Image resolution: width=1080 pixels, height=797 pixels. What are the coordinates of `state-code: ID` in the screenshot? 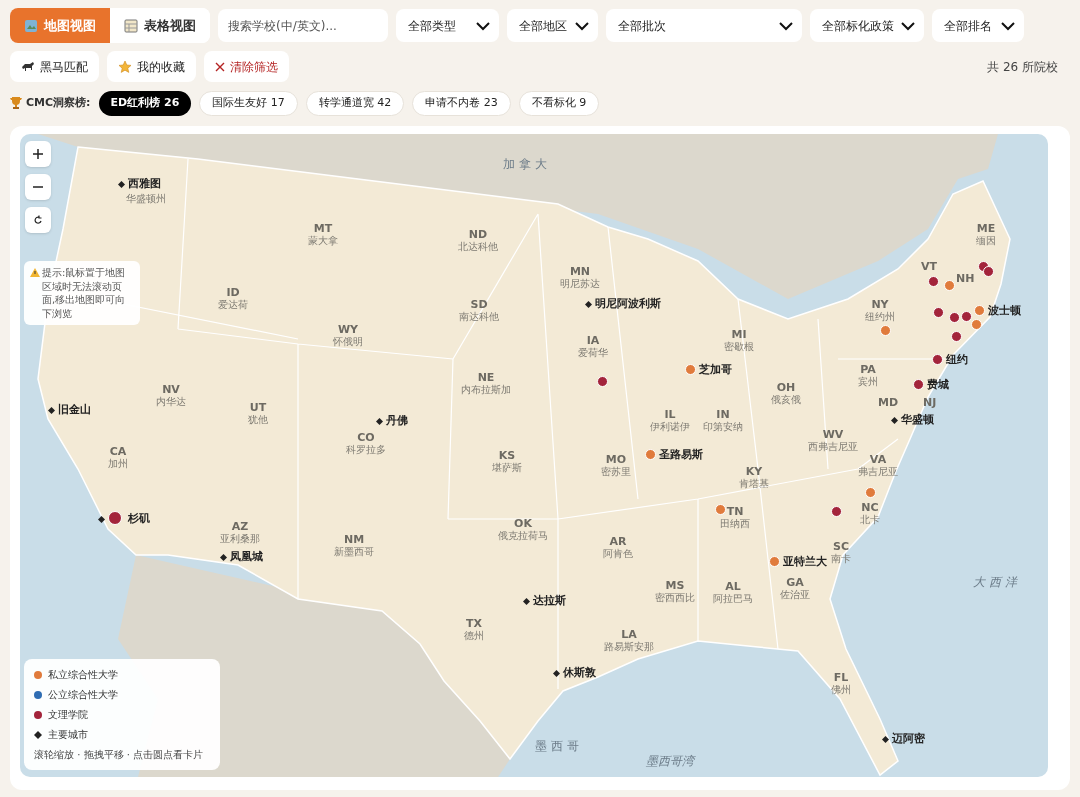 It's located at (233, 293).